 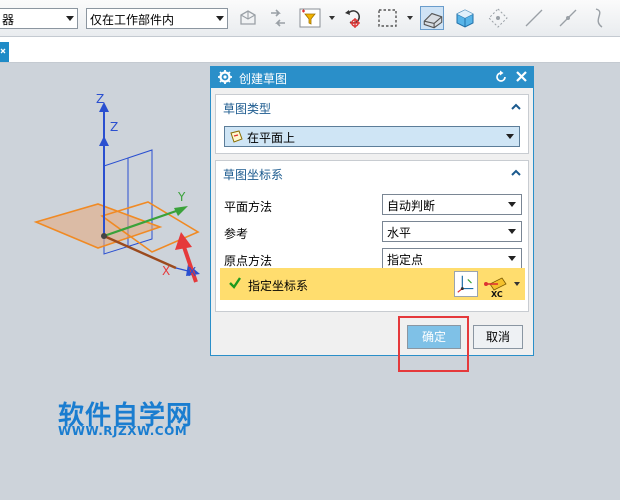 I want to click on reference-select: 水平, so click(x=452, y=231).